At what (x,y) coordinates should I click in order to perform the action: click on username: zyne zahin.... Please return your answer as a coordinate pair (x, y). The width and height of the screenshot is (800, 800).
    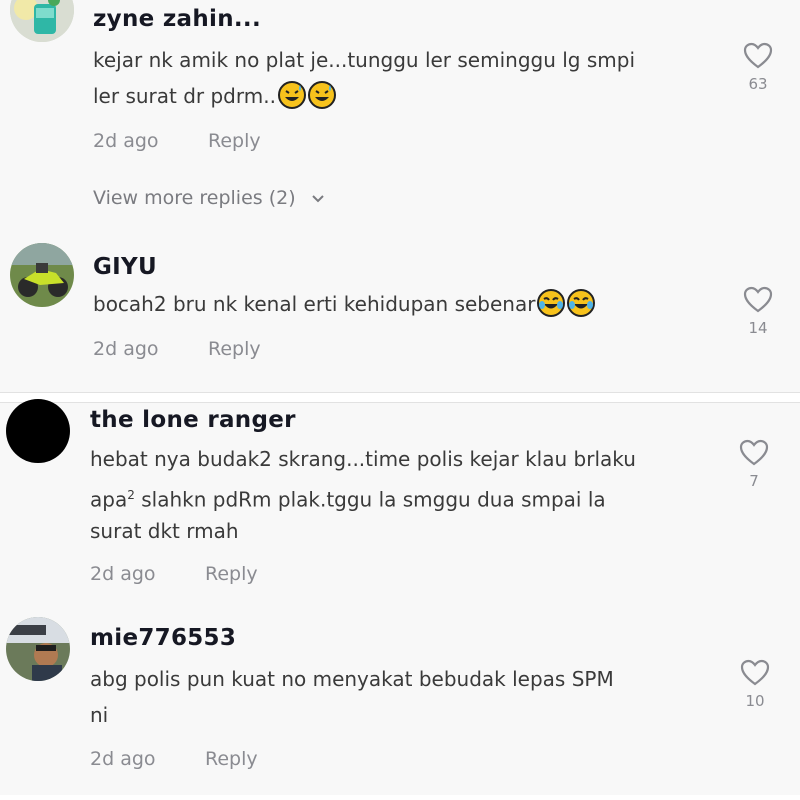
    Looking at the image, I should click on (177, 19).